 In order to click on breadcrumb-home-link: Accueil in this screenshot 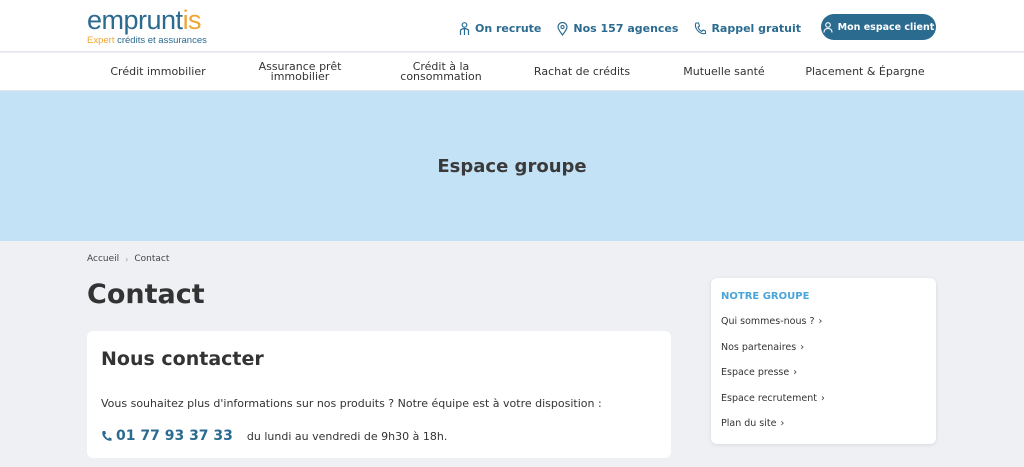, I will do `click(103, 259)`.